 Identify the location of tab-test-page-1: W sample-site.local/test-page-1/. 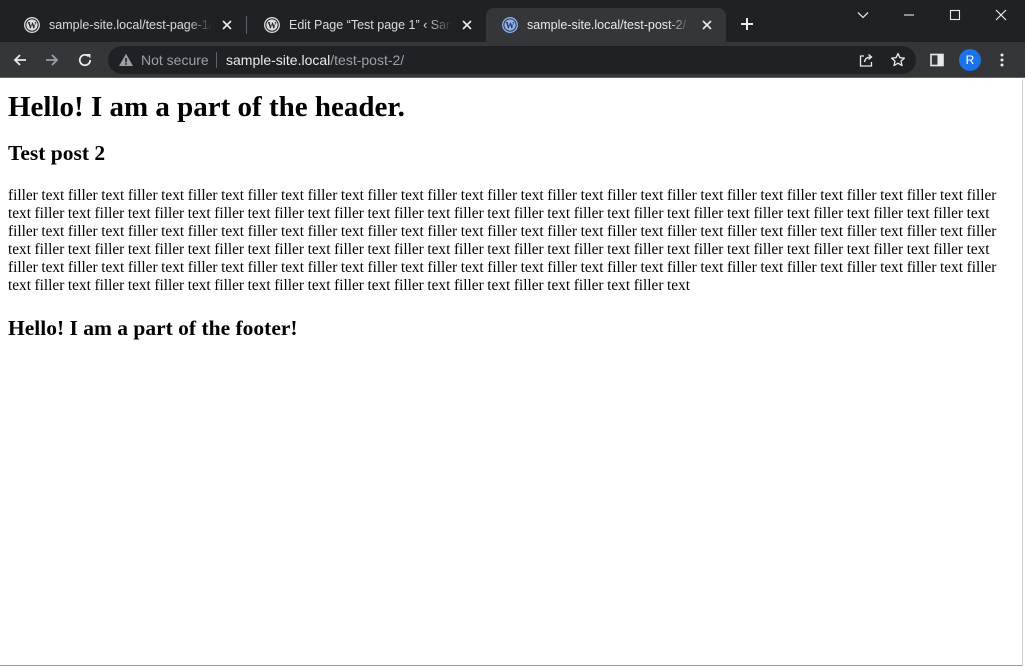
(127, 25).